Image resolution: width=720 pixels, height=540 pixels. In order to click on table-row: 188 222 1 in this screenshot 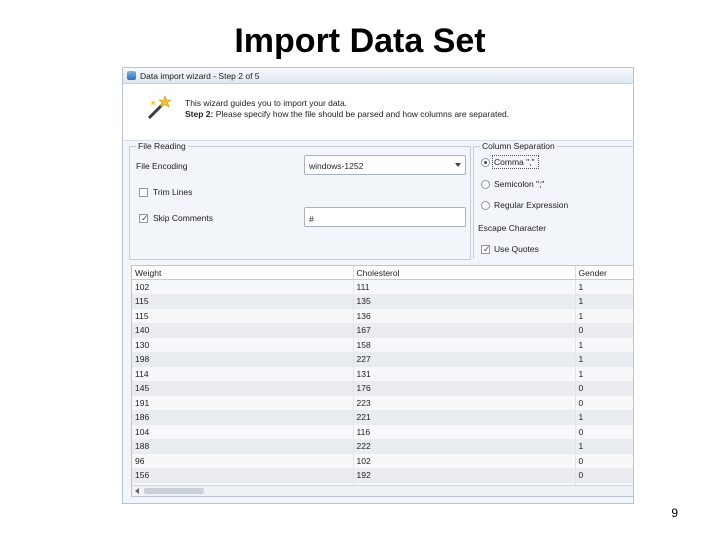, I will do `click(382, 446)`.